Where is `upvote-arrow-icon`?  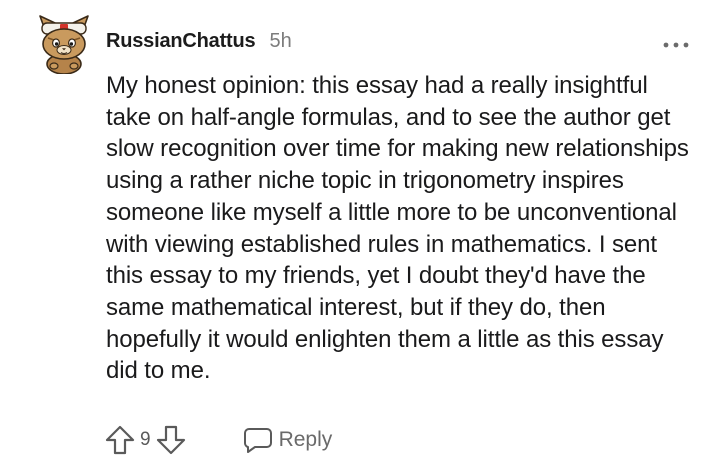
upvote-arrow-icon is located at coordinates (120, 440).